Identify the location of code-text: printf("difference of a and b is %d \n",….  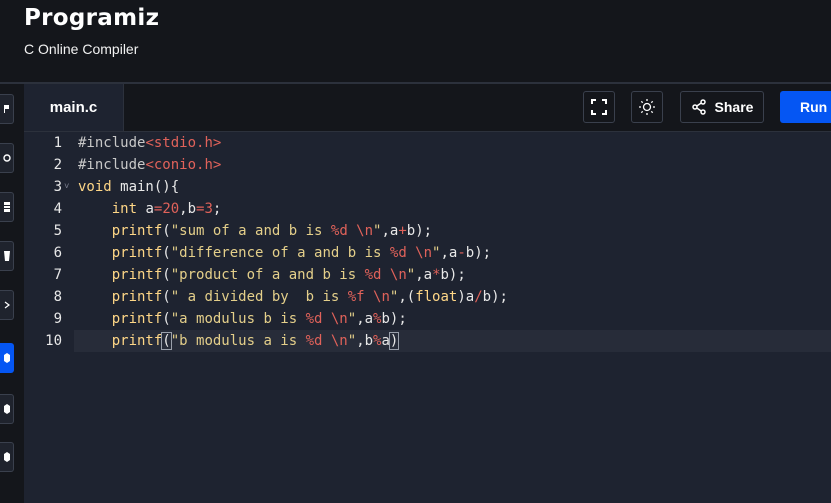
(284, 253).